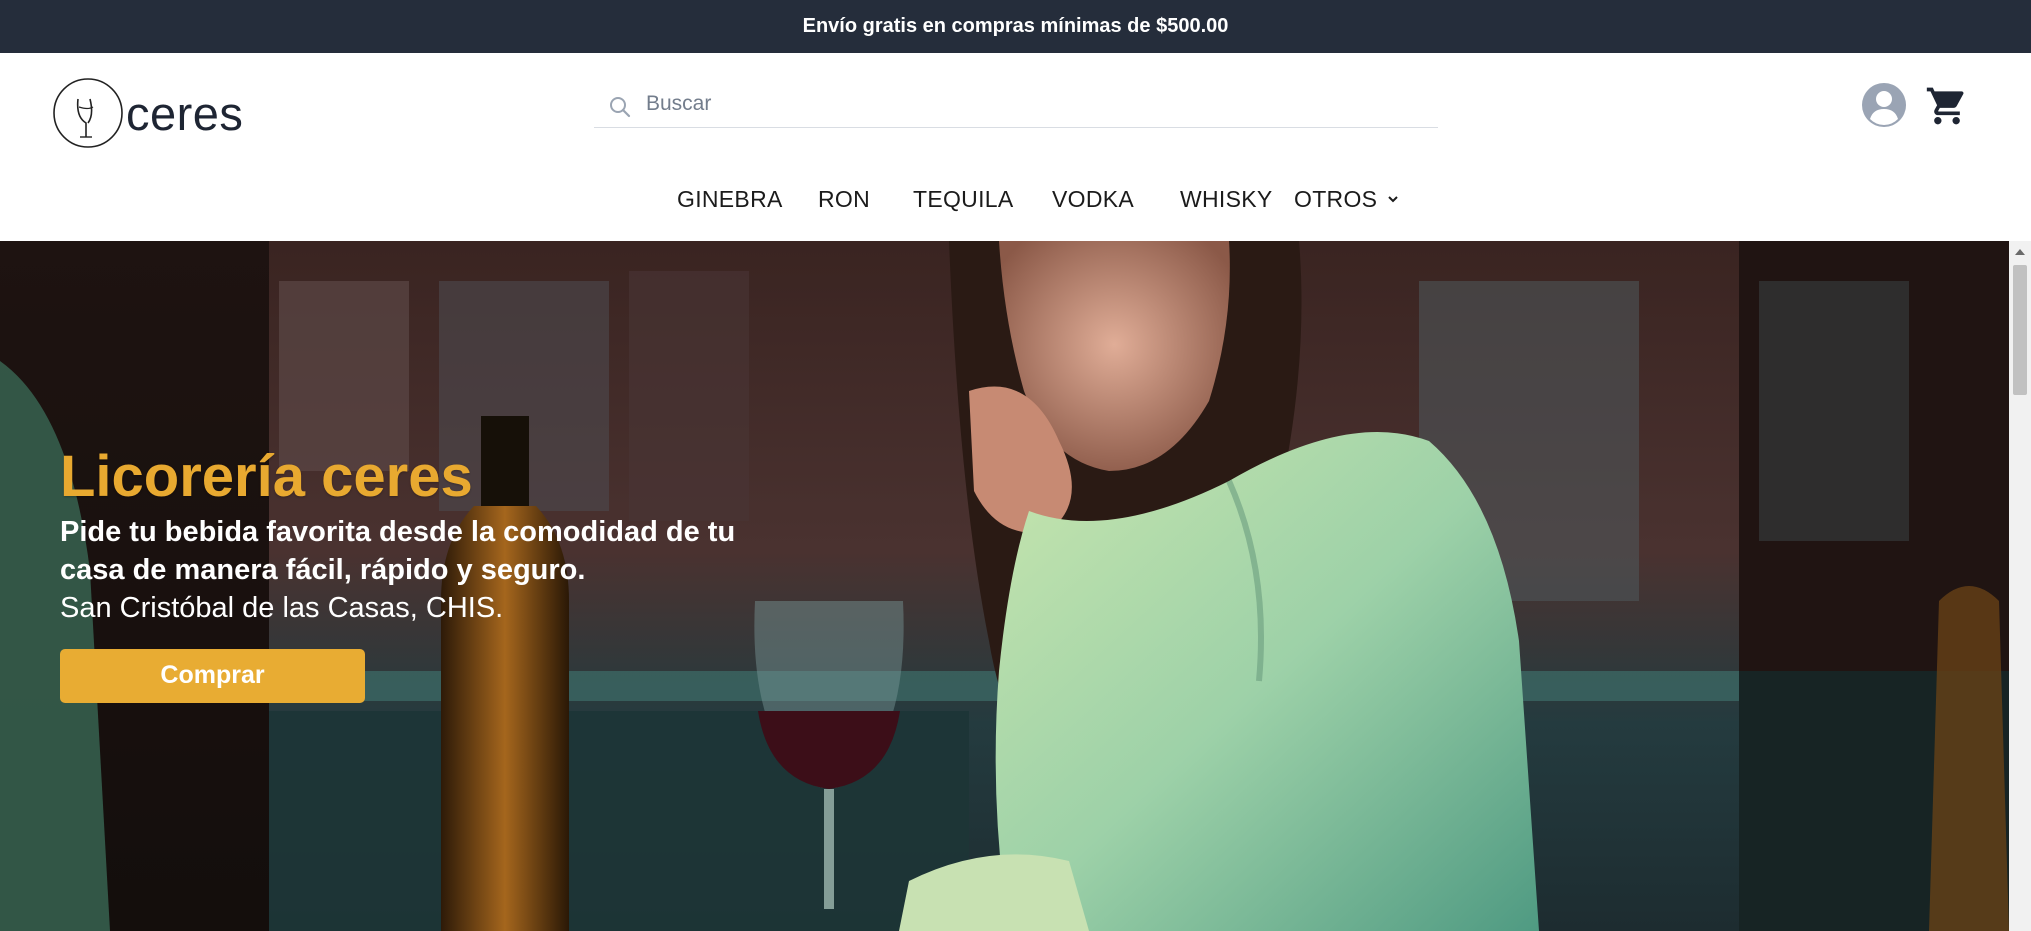 Image resolution: width=2031 pixels, height=931 pixels. I want to click on nav-item-vodka: VODKA, so click(1093, 199).